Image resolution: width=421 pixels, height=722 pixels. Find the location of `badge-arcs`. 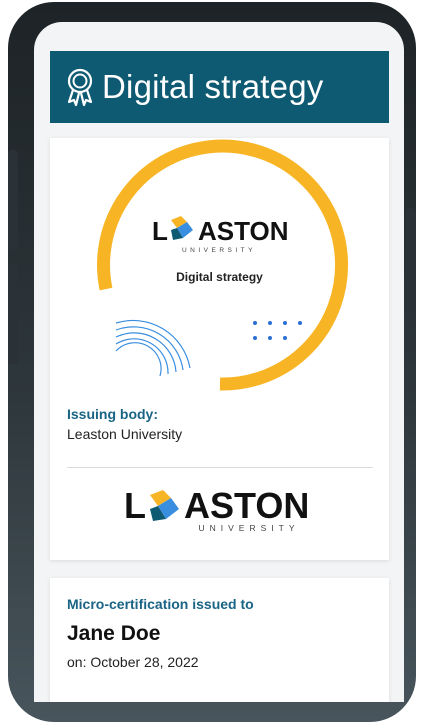

badge-arcs is located at coordinates (153, 348).